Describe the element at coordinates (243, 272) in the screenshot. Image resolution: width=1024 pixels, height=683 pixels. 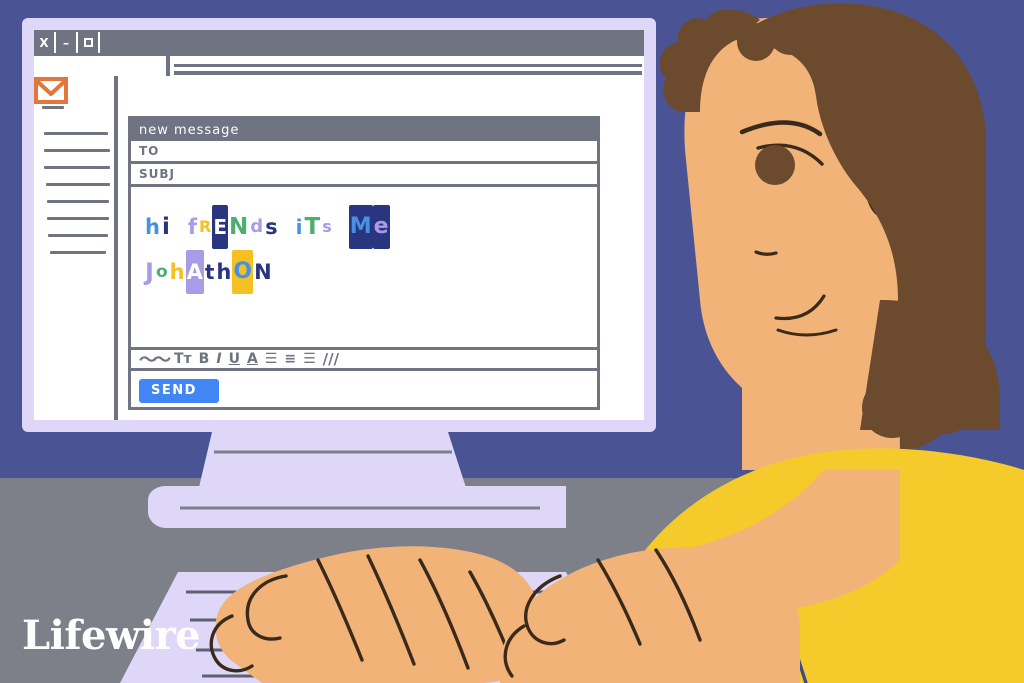
I see `message-letter: O` at that location.